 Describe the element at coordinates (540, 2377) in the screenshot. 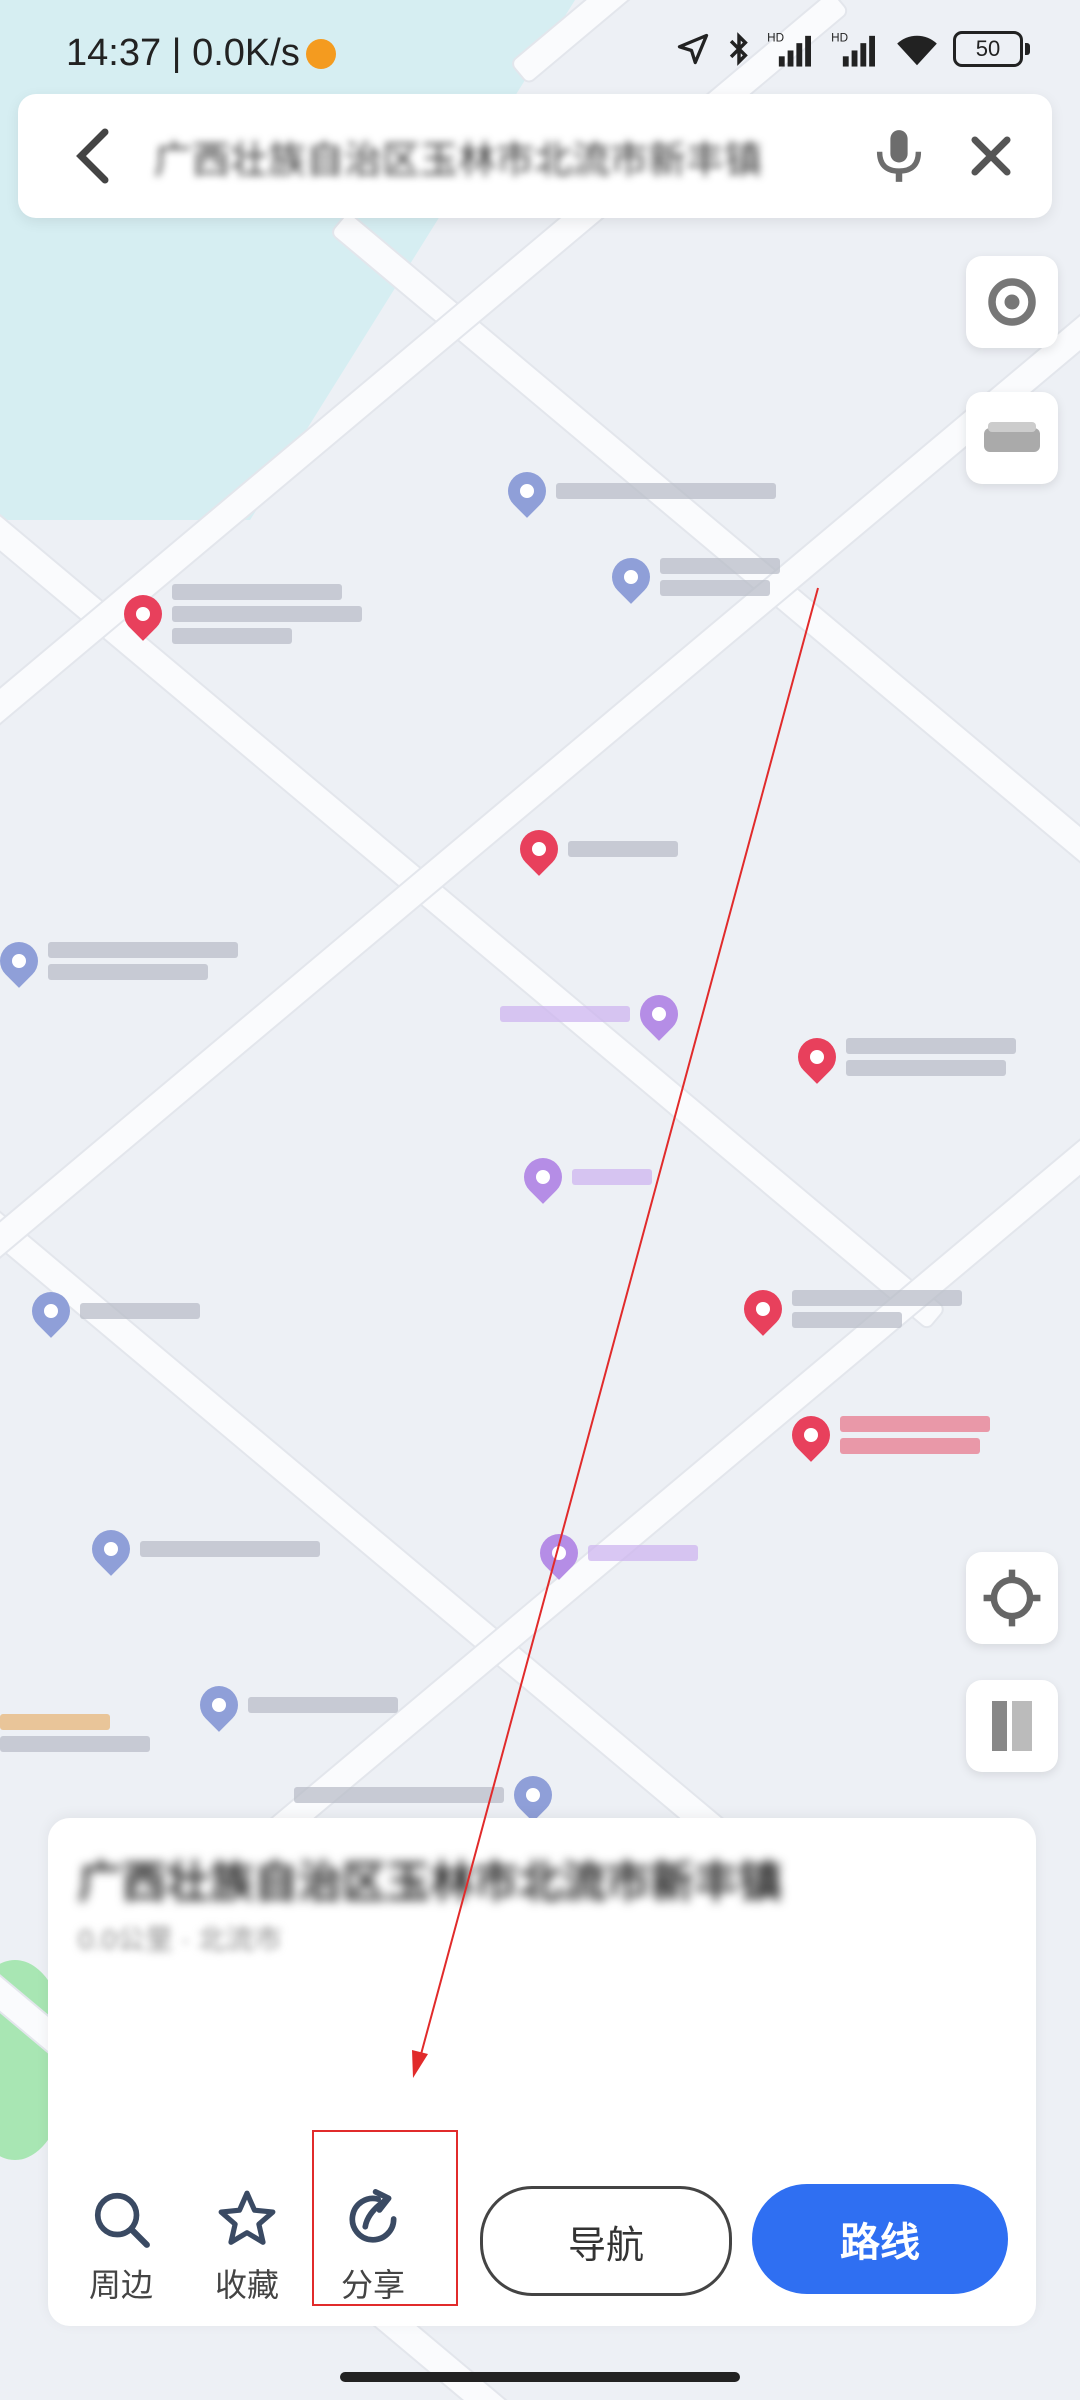

I see `home-indicator` at that location.